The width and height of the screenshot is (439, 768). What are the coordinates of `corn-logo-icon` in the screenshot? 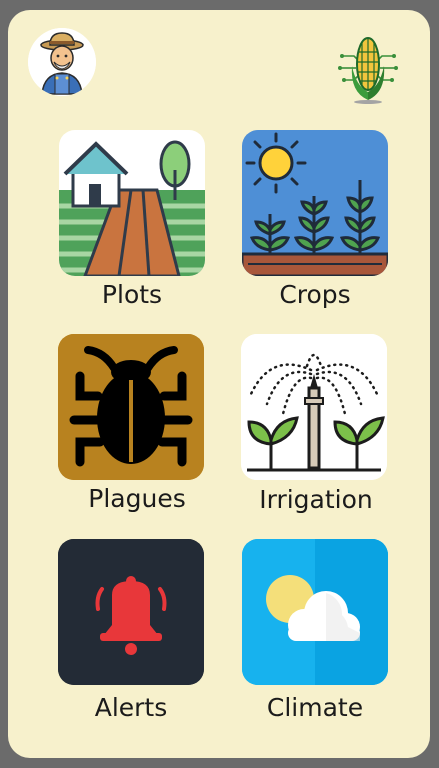 It's located at (368, 66).